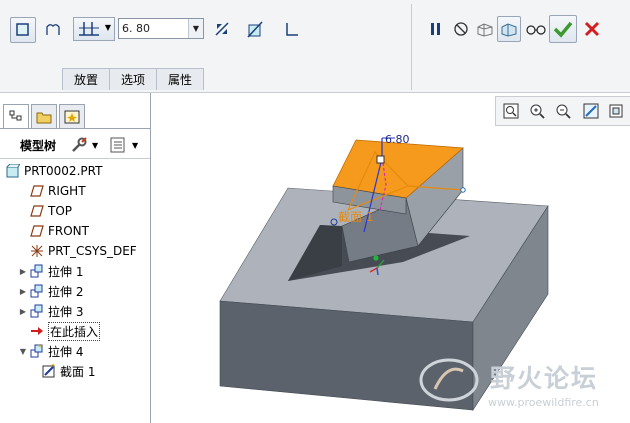 This screenshot has height=423, width=630. Describe the element at coordinates (79, 144) in the screenshot. I see `settings-tools-icon` at that location.